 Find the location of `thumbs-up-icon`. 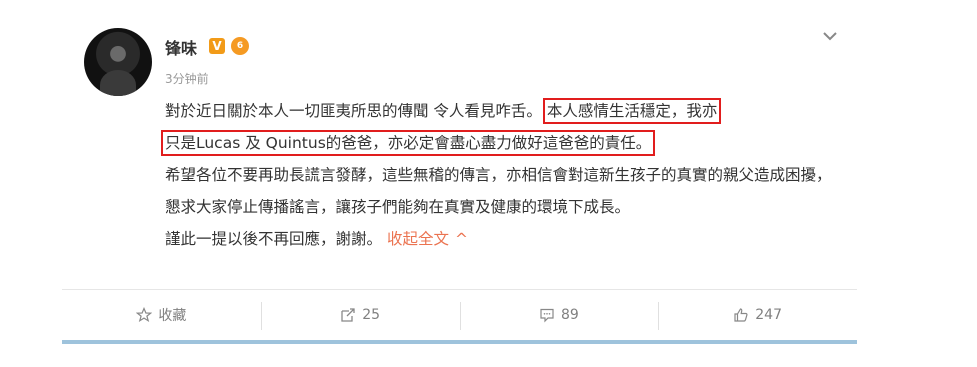

thumbs-up-icon is located at coordinates (741, 315).